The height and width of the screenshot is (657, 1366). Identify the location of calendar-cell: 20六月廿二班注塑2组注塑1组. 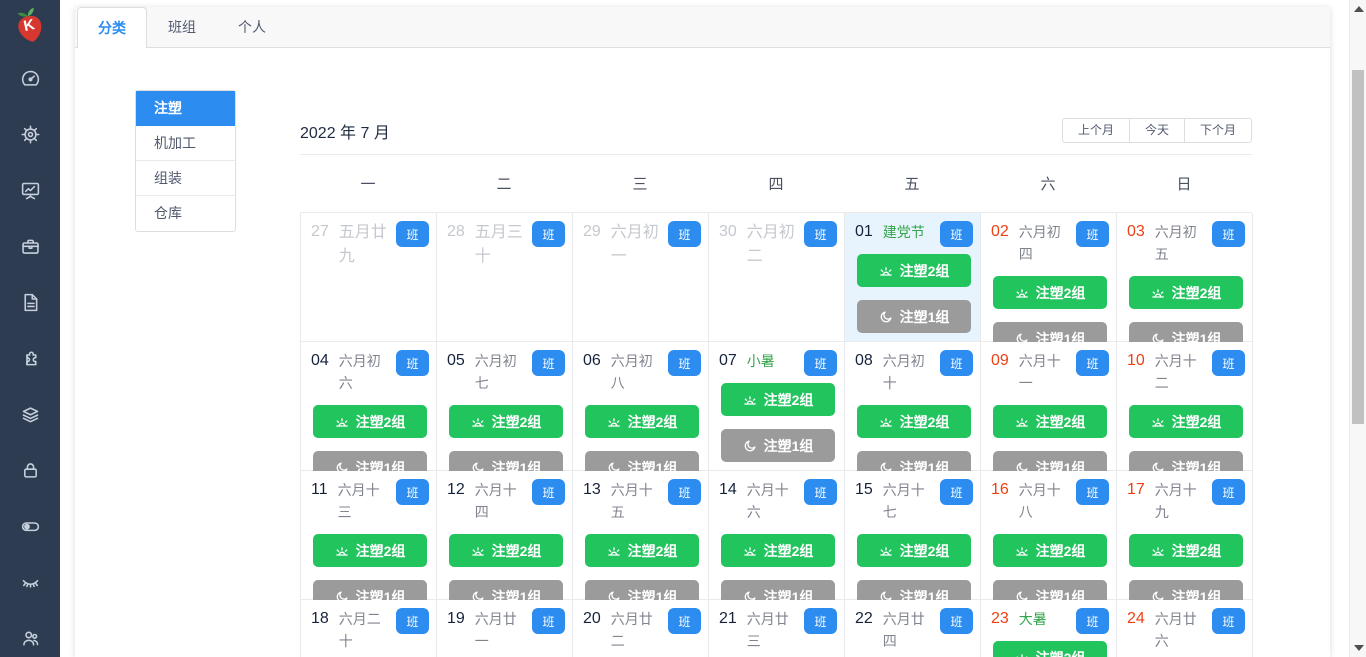
(641, 628).